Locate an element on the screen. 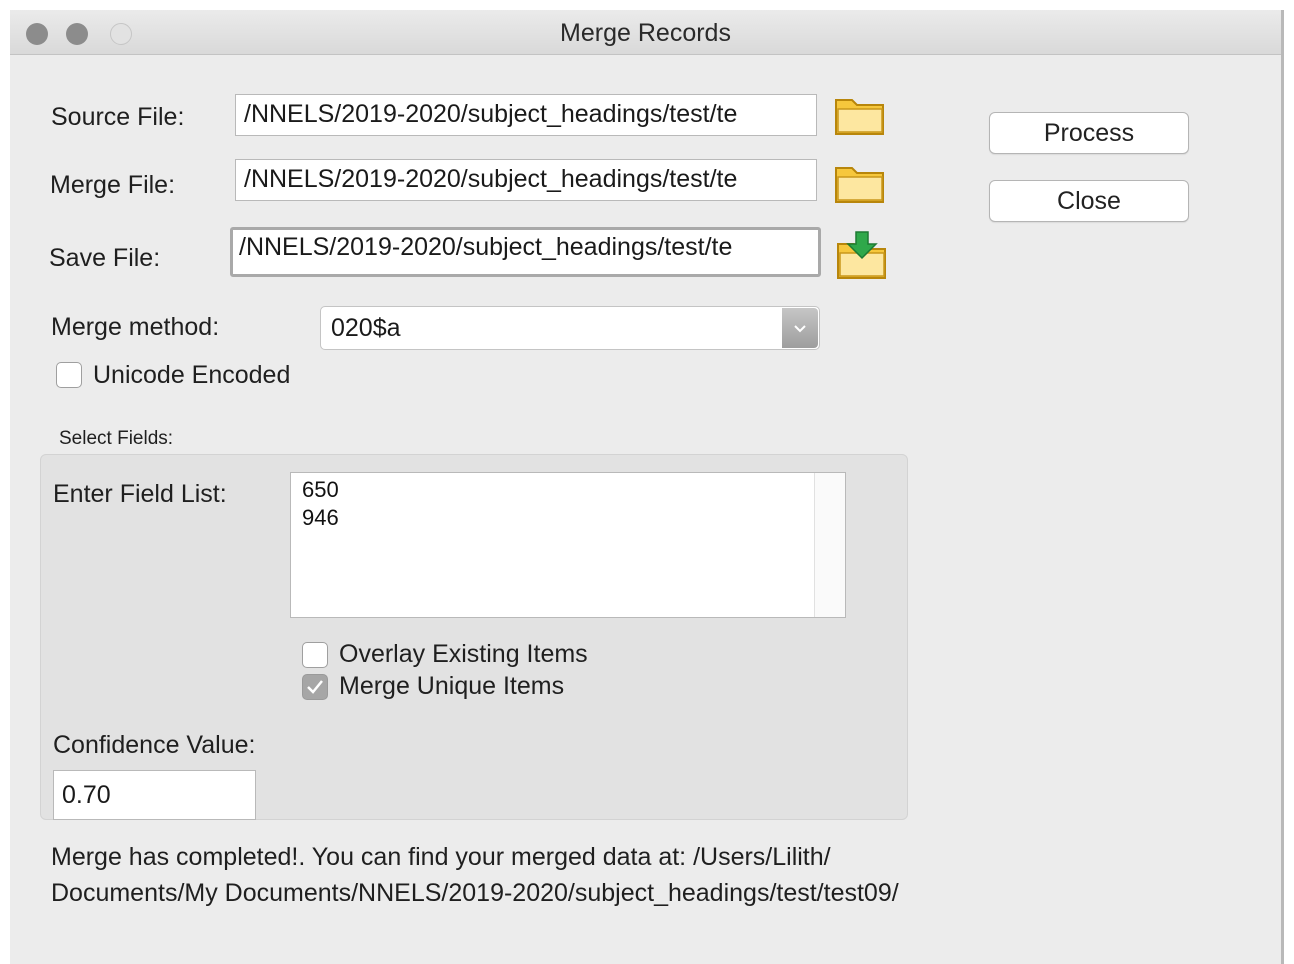  window-title: Merge Records is located at coordinates (645, 33).